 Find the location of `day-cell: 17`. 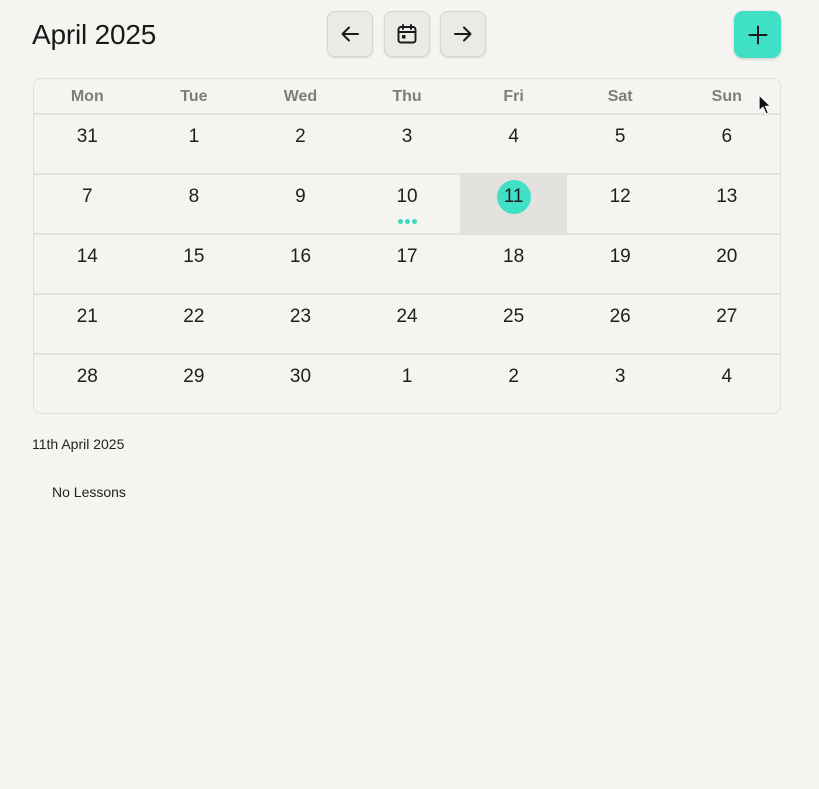

day-cell: 17 is located at coordinates (407, 264).